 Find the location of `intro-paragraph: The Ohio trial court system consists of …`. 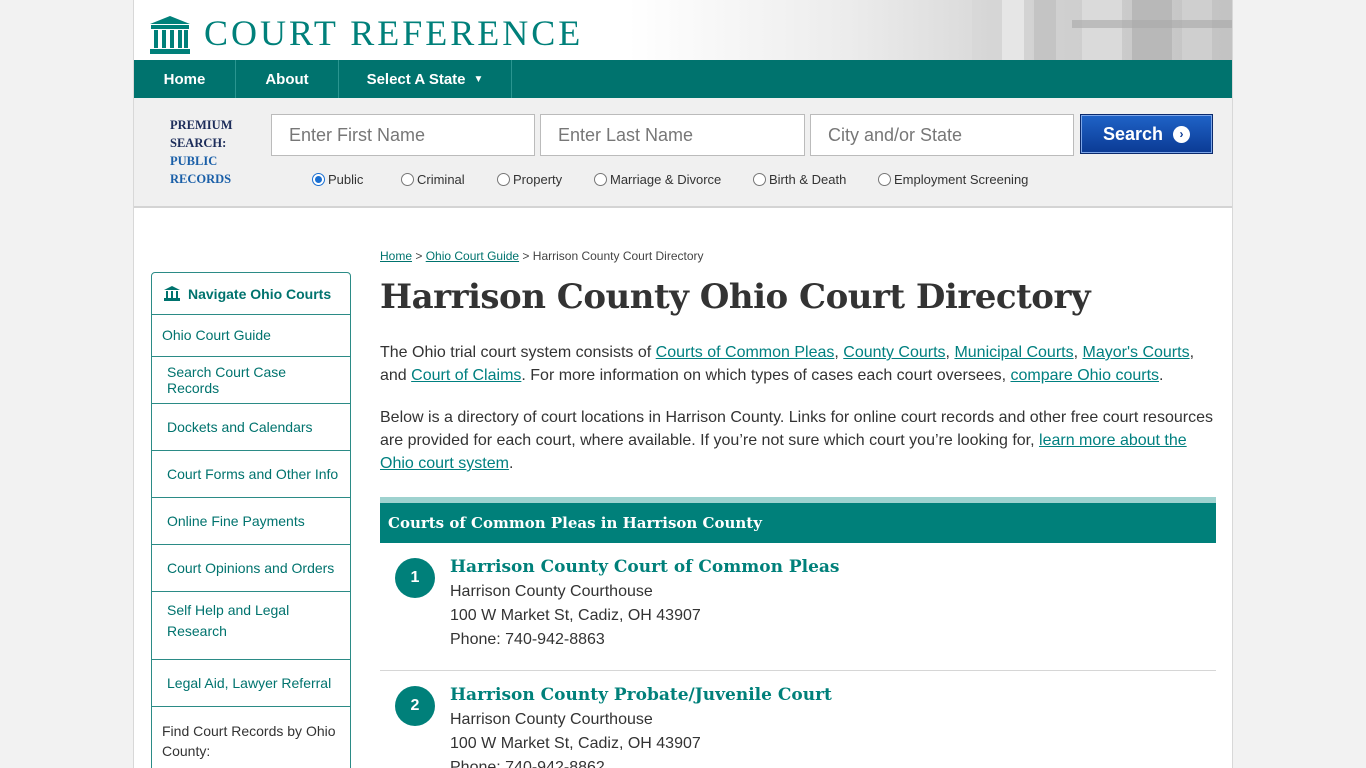

intro-paragraph: The Ohio trial court system consists of … is located at coordinates (798, 364).